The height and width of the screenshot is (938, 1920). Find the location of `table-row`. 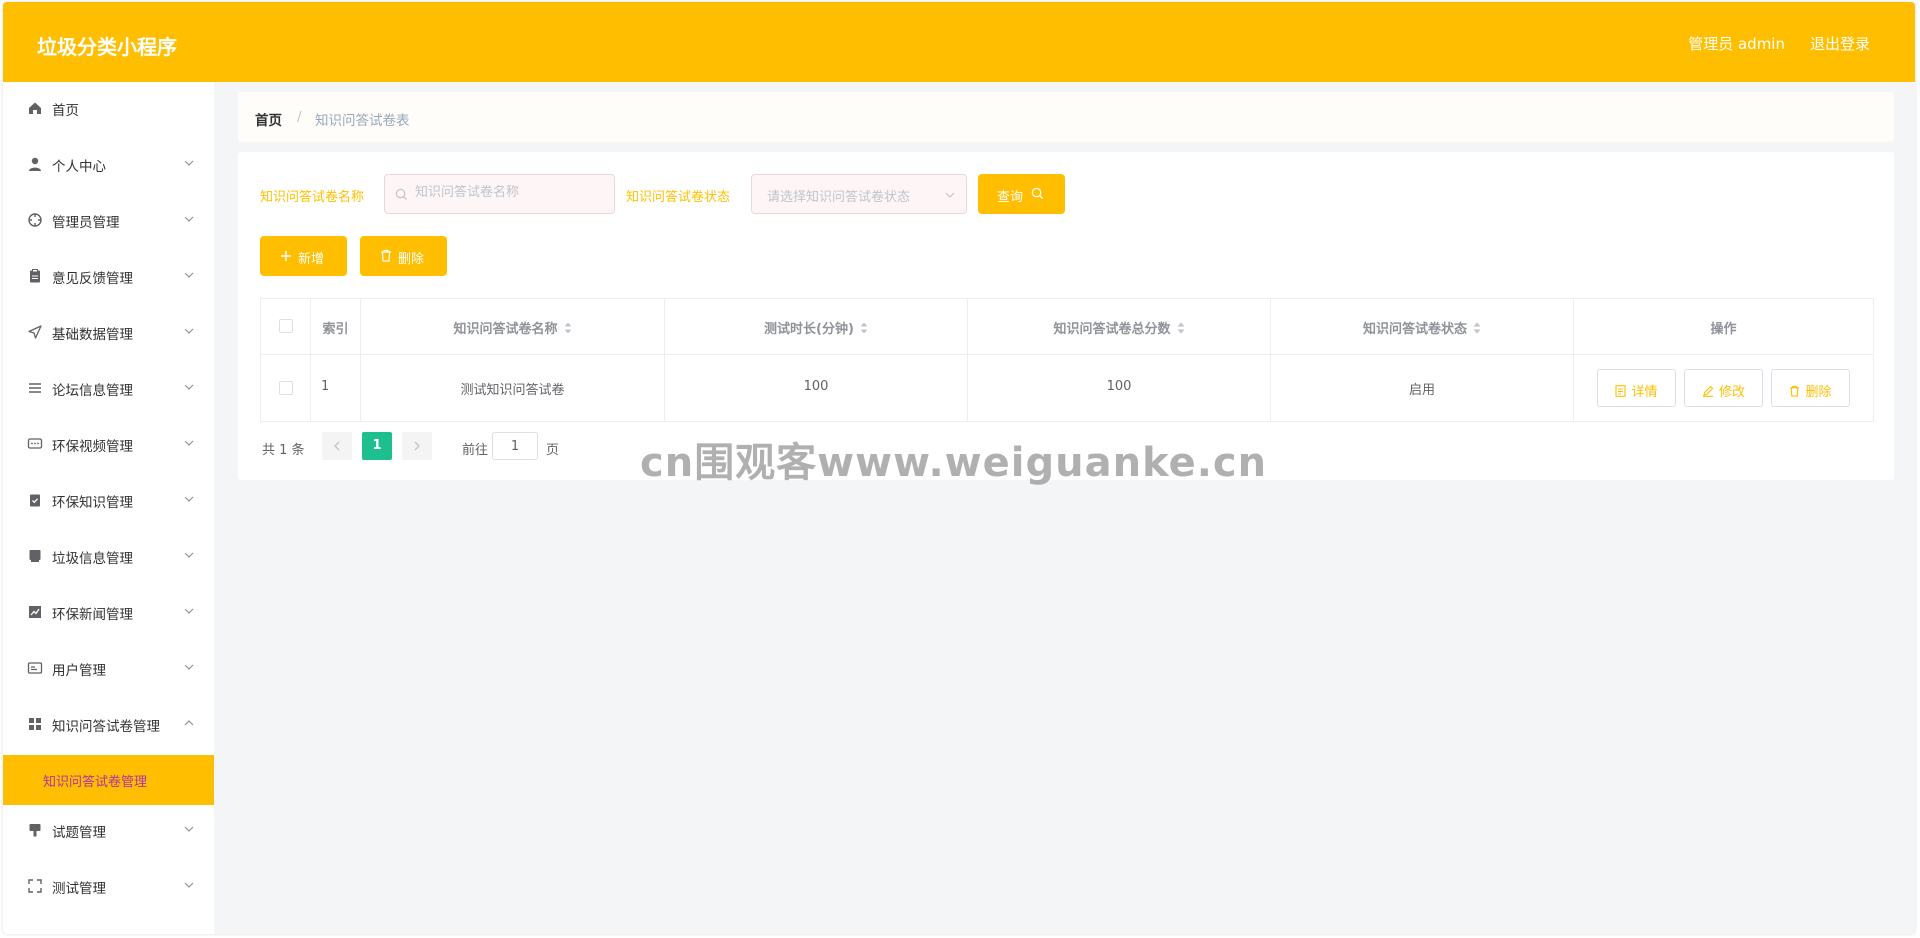

table-row is located at coordinates (286, 388).